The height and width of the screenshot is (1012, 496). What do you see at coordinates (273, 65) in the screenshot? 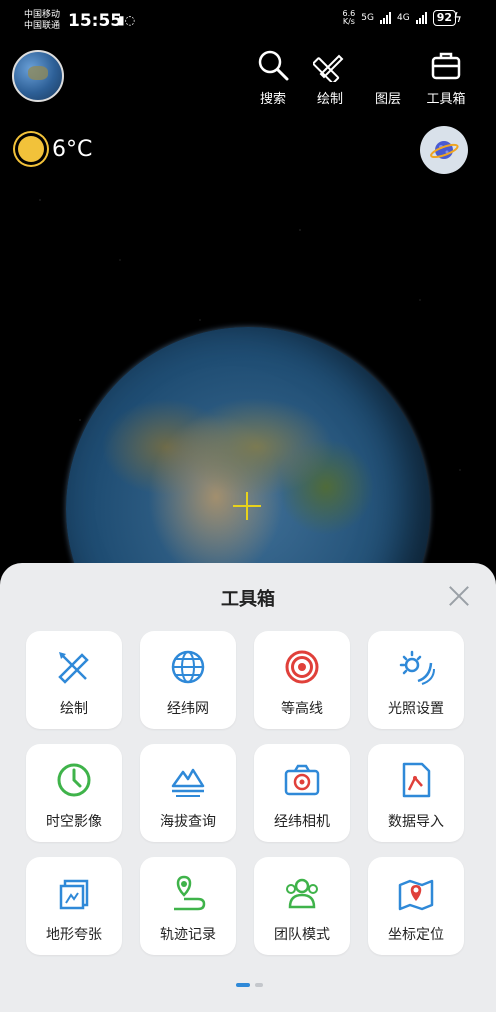
I see `search-icon` at bounding box center [273, 65].